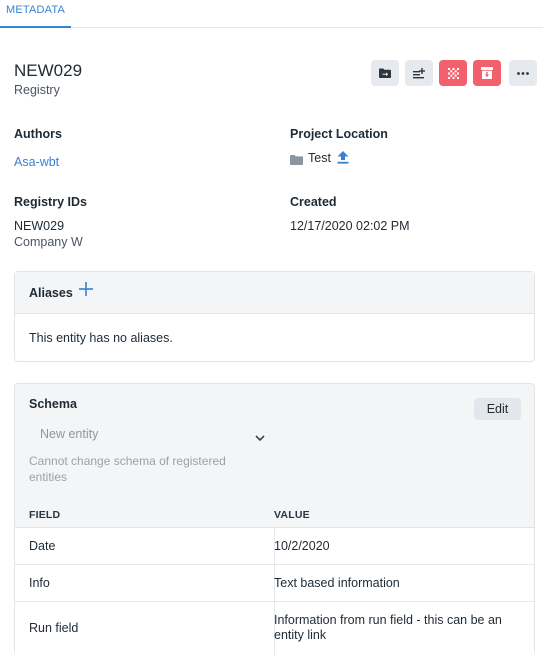  Describe the element at coordinates (260, 437) in the screenshot. I see `chevron-down-icon` at that location.